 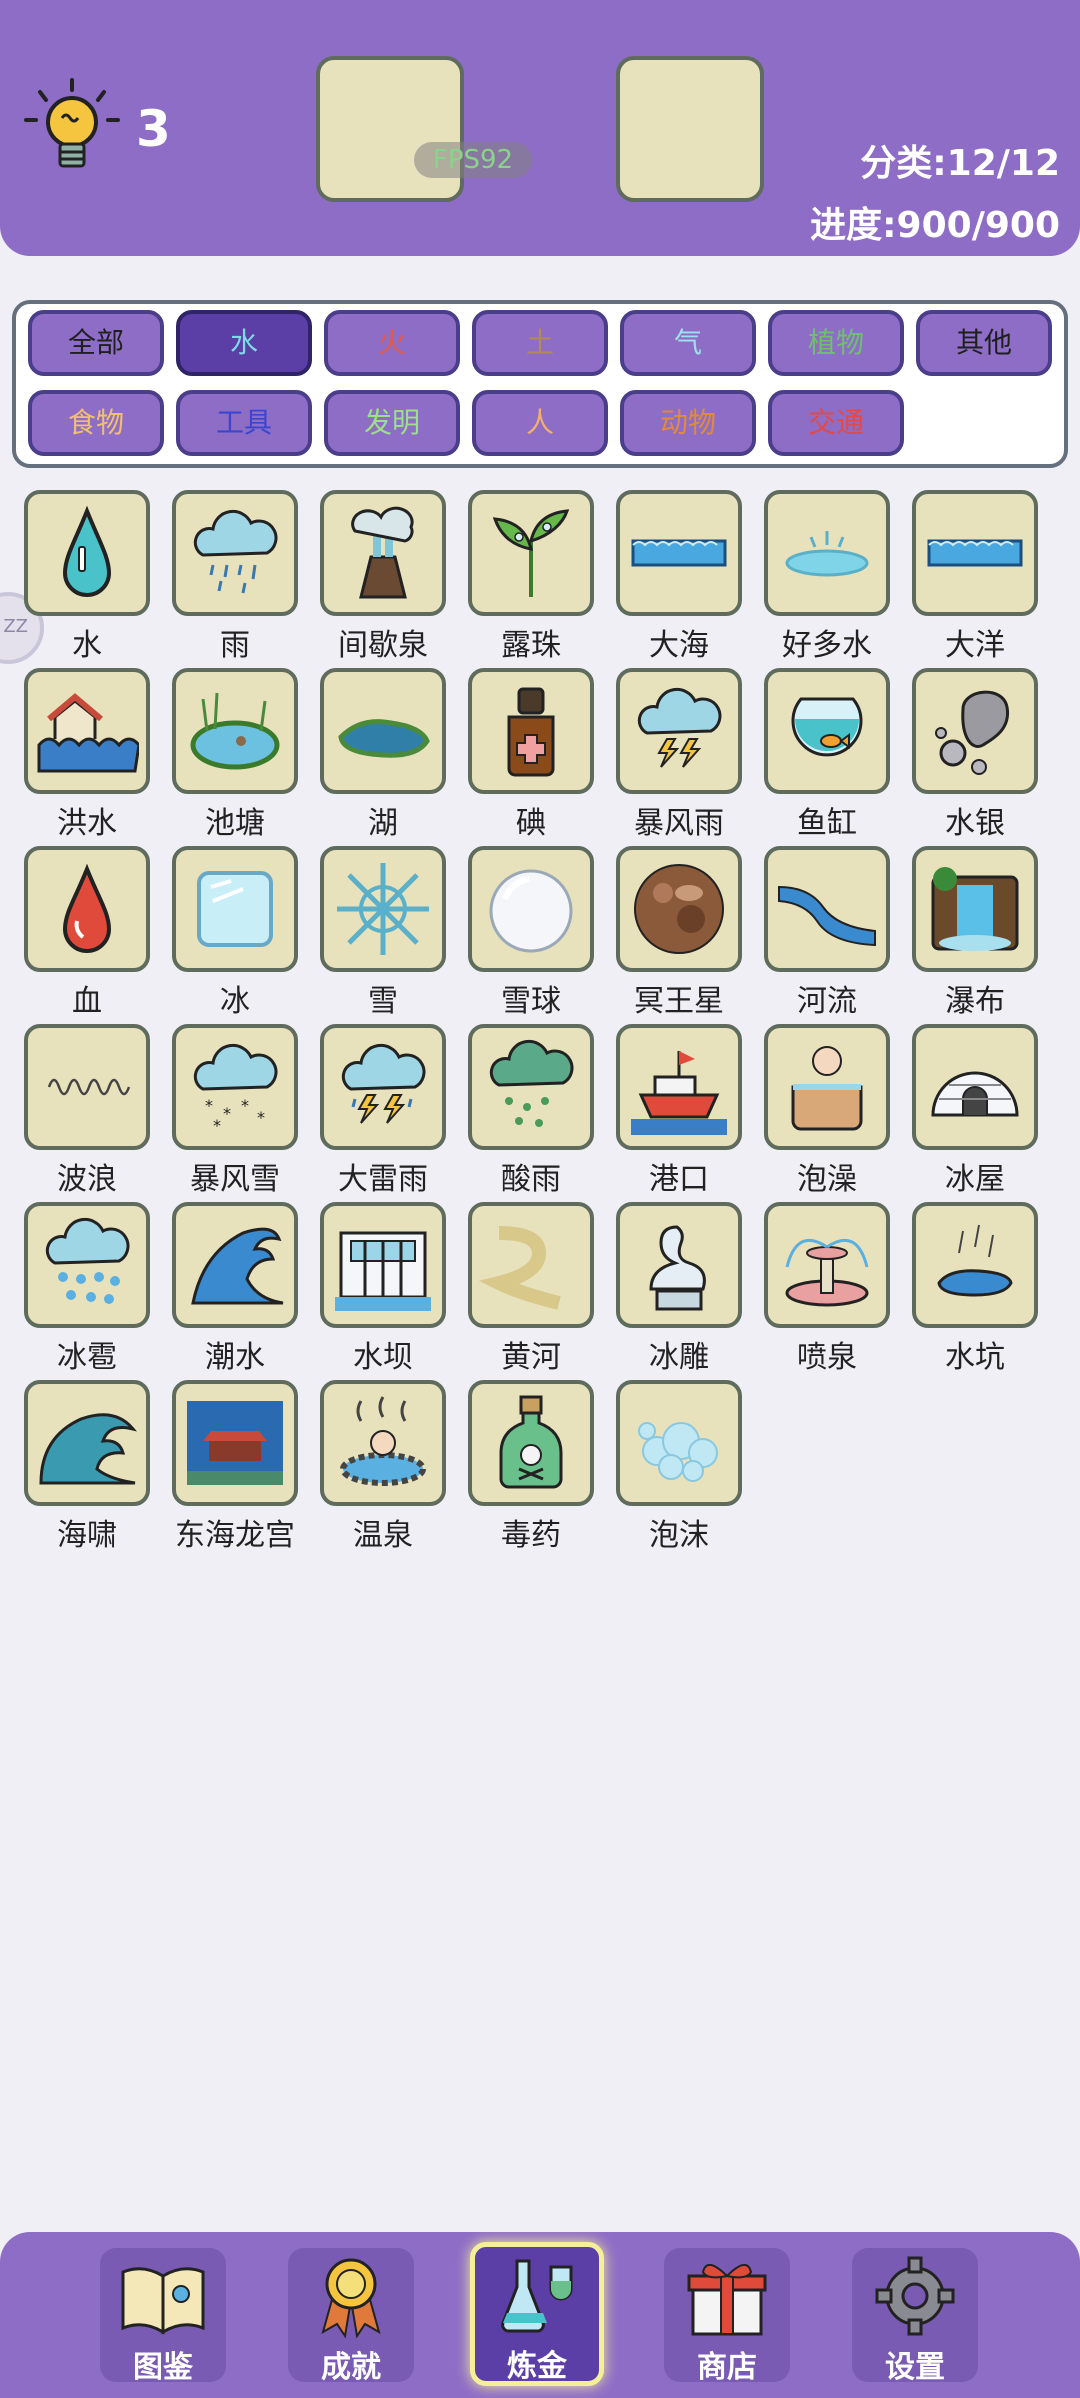 What do you see at coordinates (727, 2367) in the screenshot?
I see `nav-label: 商店` at bounding box center [727, 2367].